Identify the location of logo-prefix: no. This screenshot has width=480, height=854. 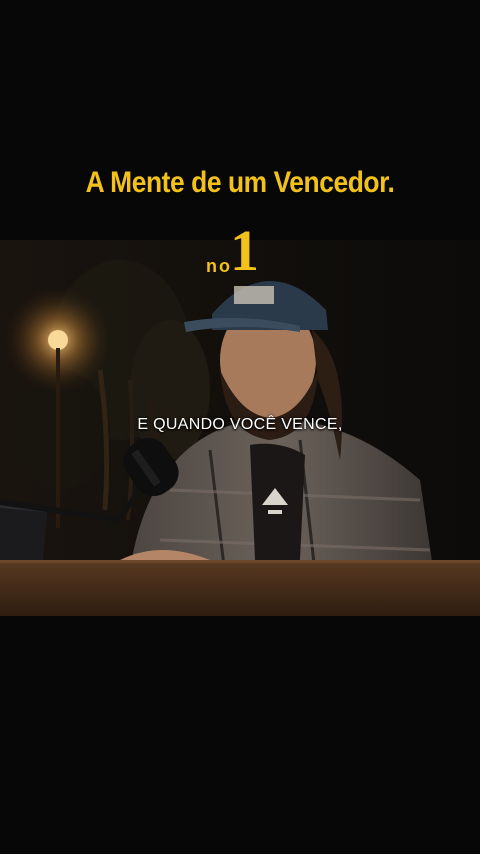
(219, 266).